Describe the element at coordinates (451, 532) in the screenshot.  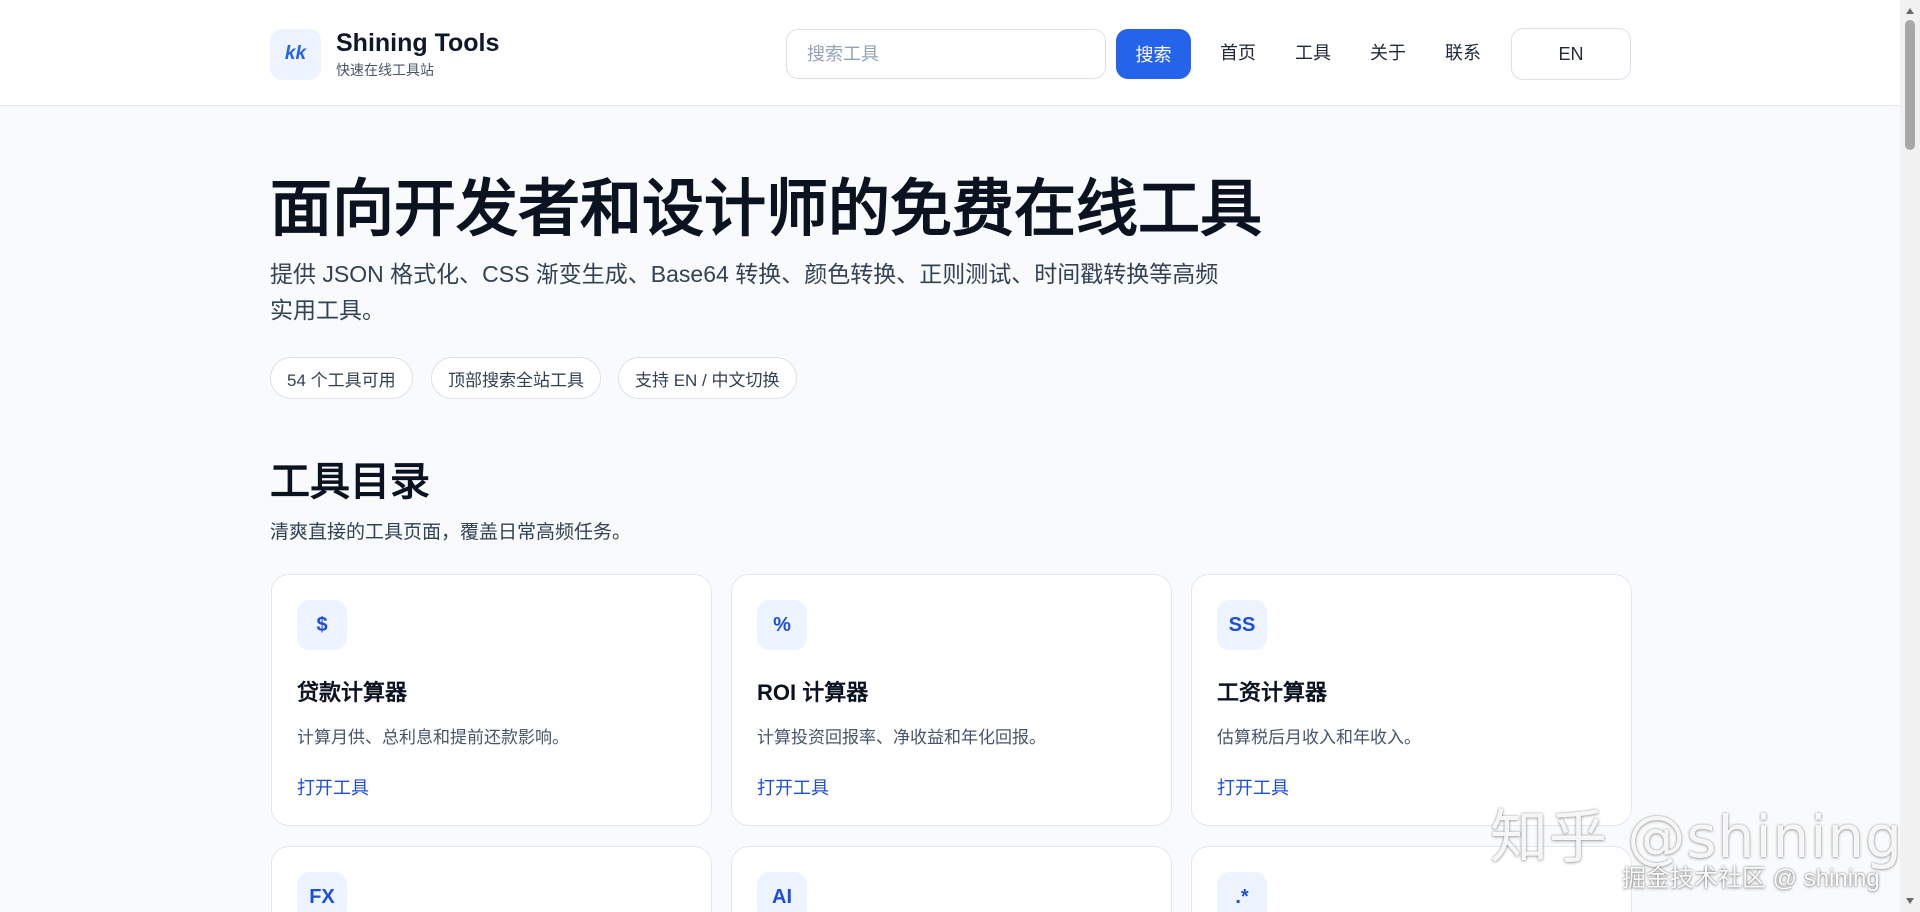
I see `section-subtitle: 清爽直接的工具页面，覆盖日常高频任务。` at that location.